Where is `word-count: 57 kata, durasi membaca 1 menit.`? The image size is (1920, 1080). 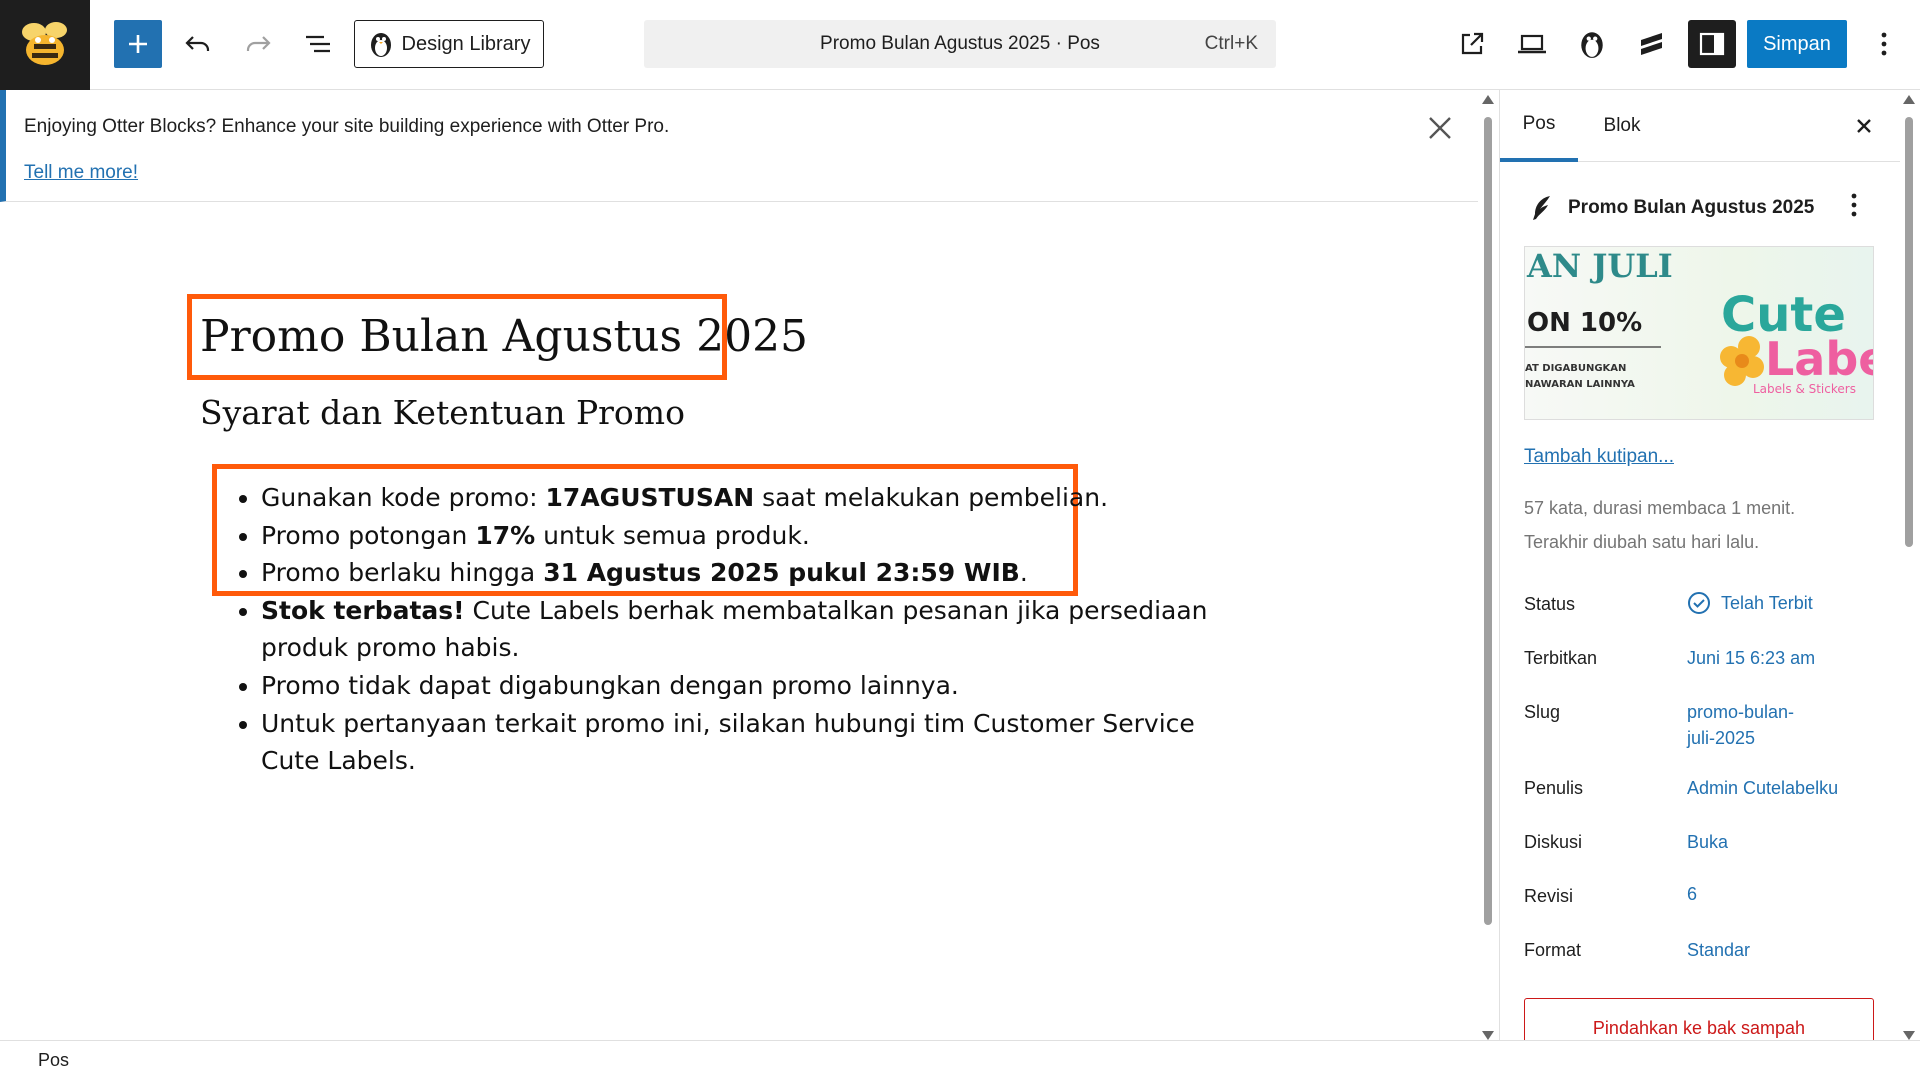
word-count: 57 kata, durasi membaca 1 menit. is located at coordinates (1660, 508).